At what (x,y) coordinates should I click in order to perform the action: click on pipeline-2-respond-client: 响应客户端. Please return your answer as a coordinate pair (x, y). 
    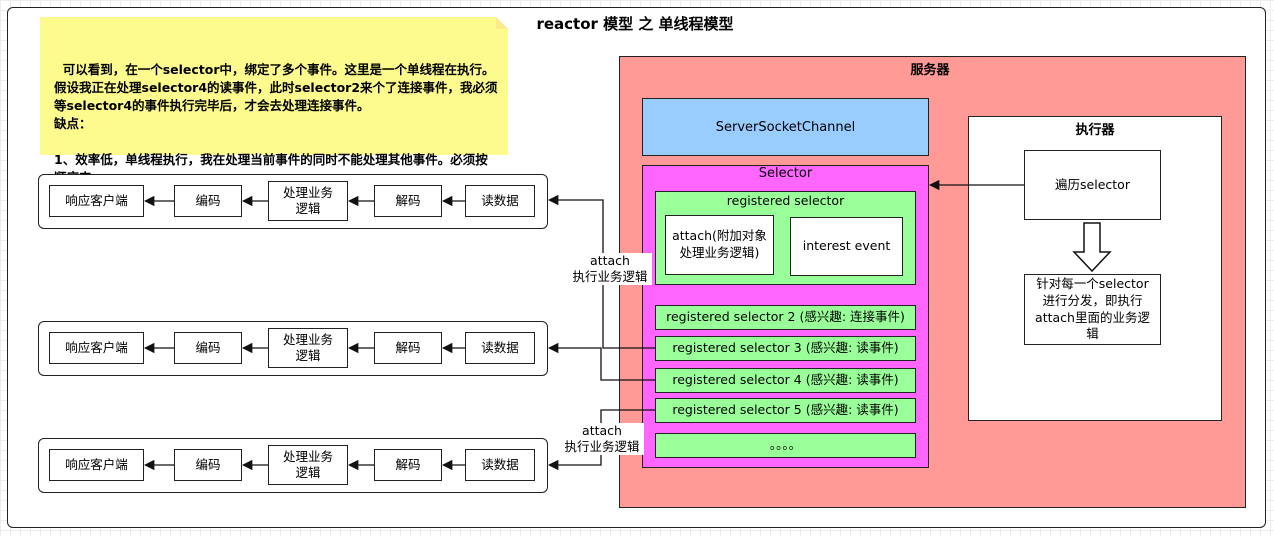
    Looking at the image, I should click on (96, 348).